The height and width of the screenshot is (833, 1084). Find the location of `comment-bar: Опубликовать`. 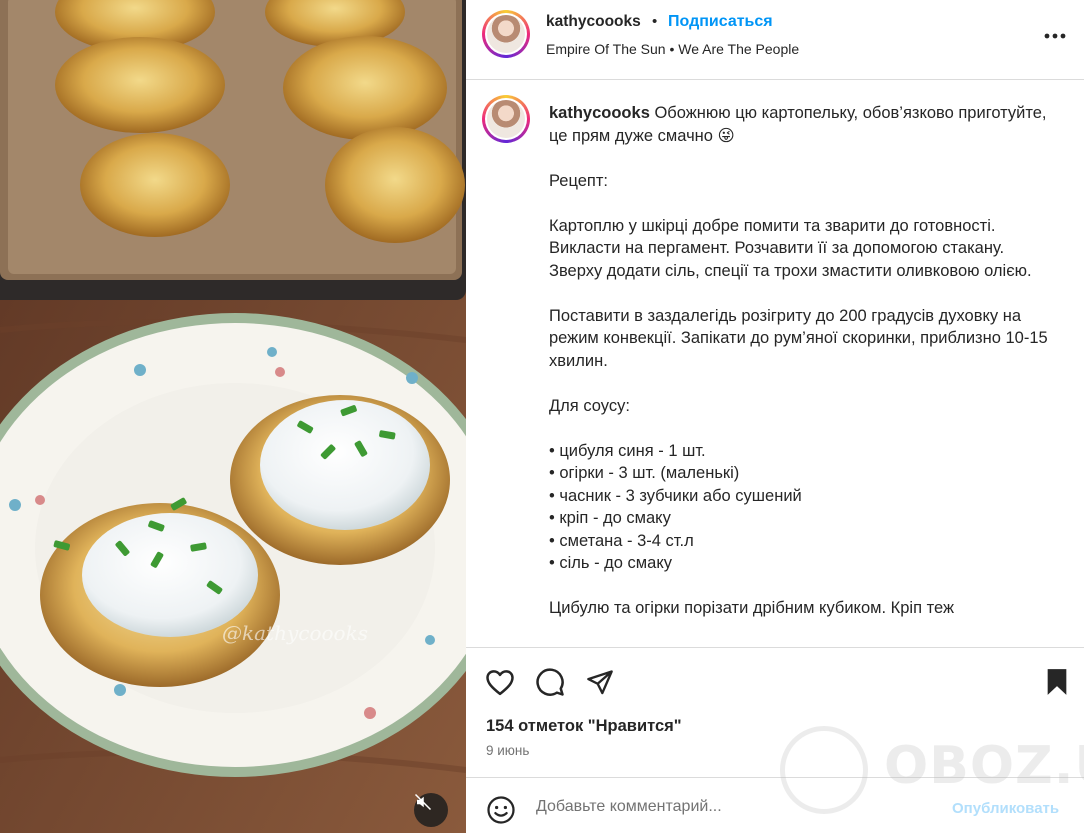

comment-bar: Опубликовать is located at coordinates (775, 805).